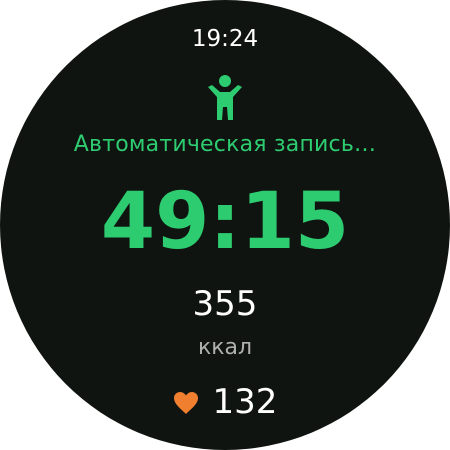  I want to click on calories-value: 355, so click(225, 304).